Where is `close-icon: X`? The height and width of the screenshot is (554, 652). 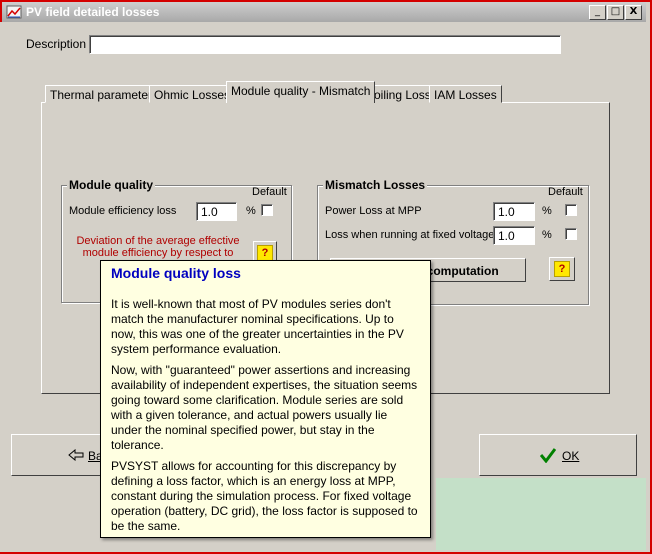 close-icon: X is located at coordinates (633, 11).